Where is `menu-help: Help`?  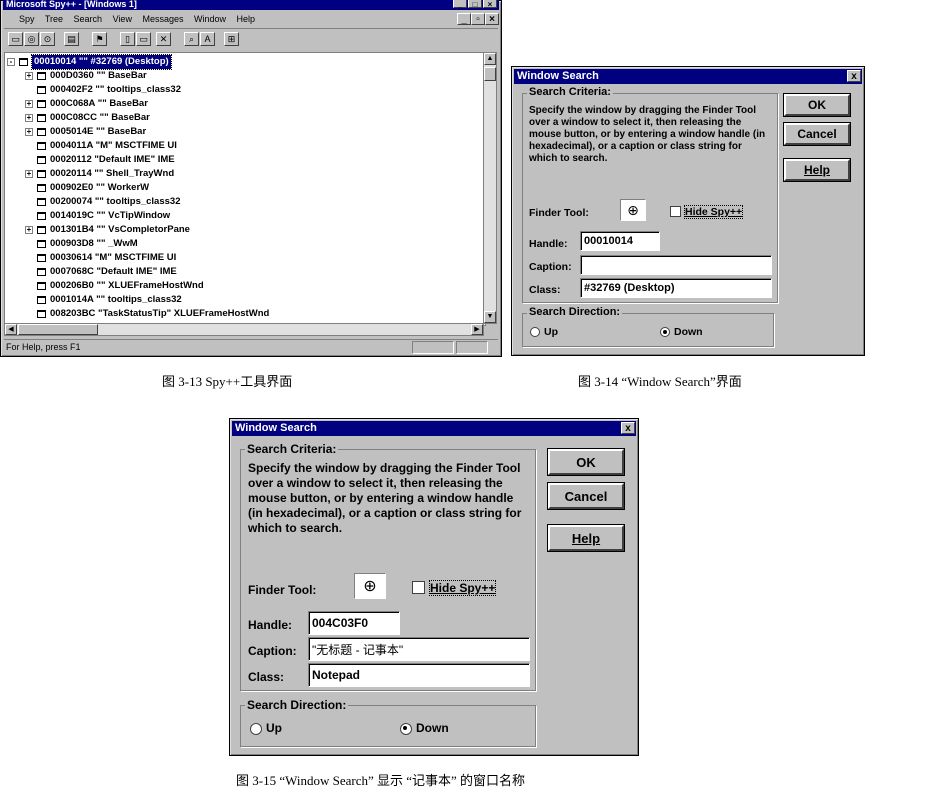 menu-help: Help is located at coordinates (246, 19).